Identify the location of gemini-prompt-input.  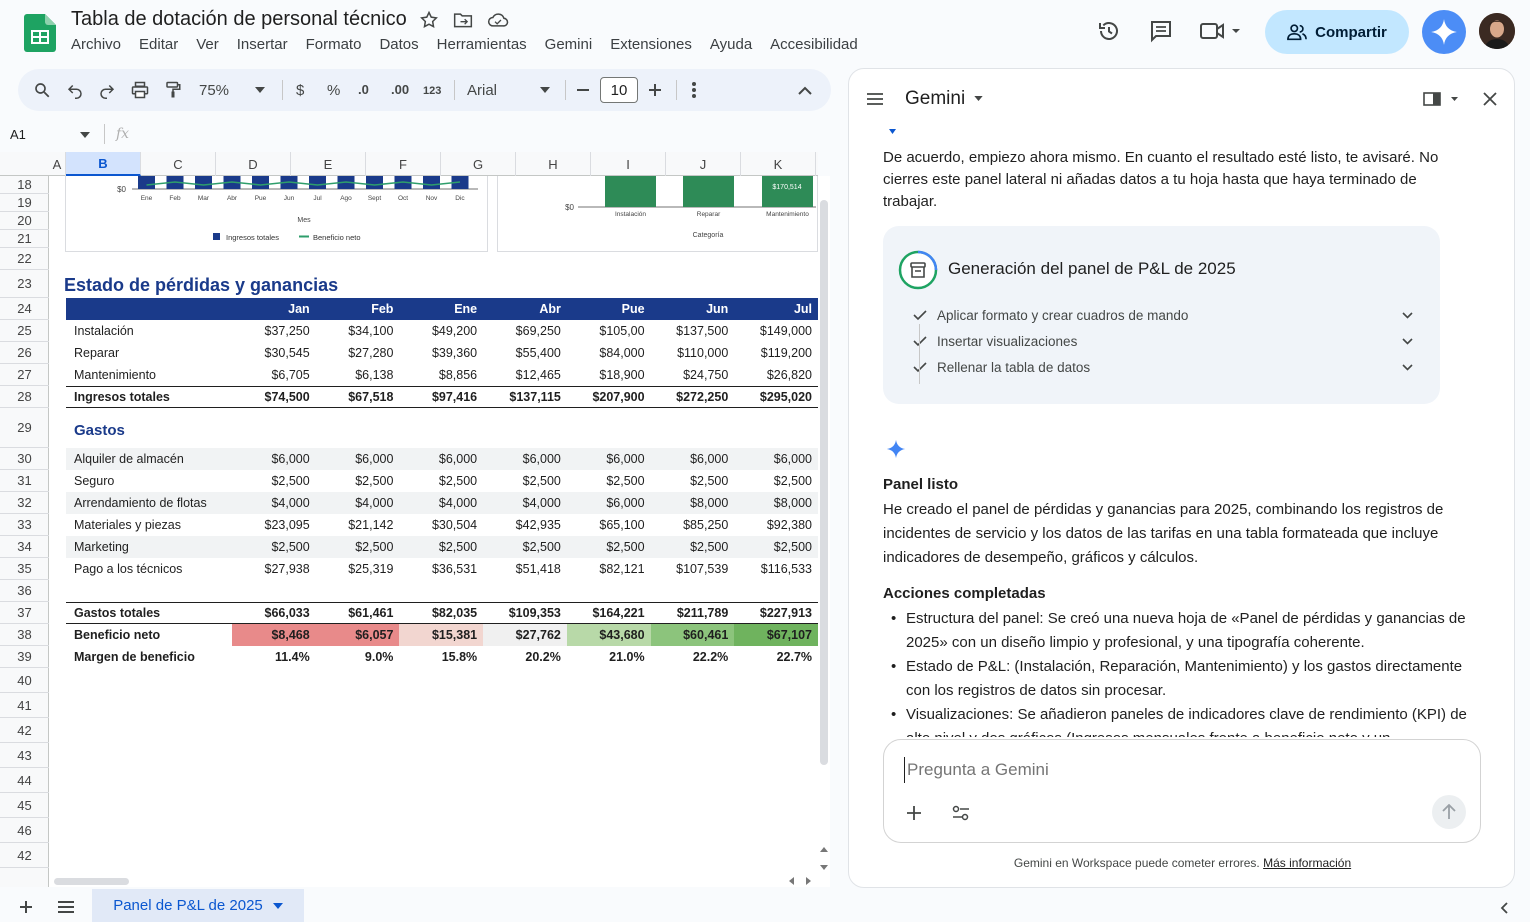
(1174, 770).